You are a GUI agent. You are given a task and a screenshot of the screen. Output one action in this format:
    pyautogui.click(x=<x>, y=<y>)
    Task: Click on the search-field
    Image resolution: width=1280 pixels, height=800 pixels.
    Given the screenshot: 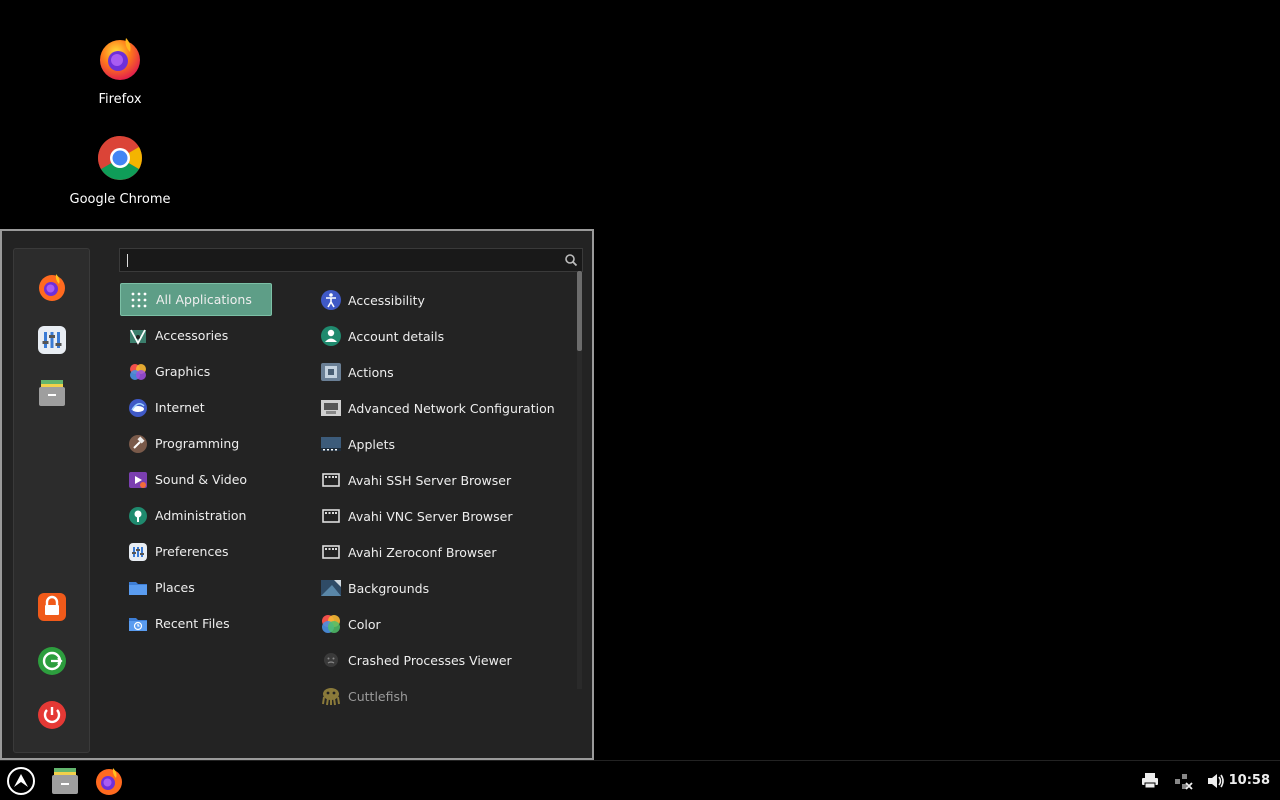 What is the action you would take?
    pyautogui.click(x=351, y=260)
    